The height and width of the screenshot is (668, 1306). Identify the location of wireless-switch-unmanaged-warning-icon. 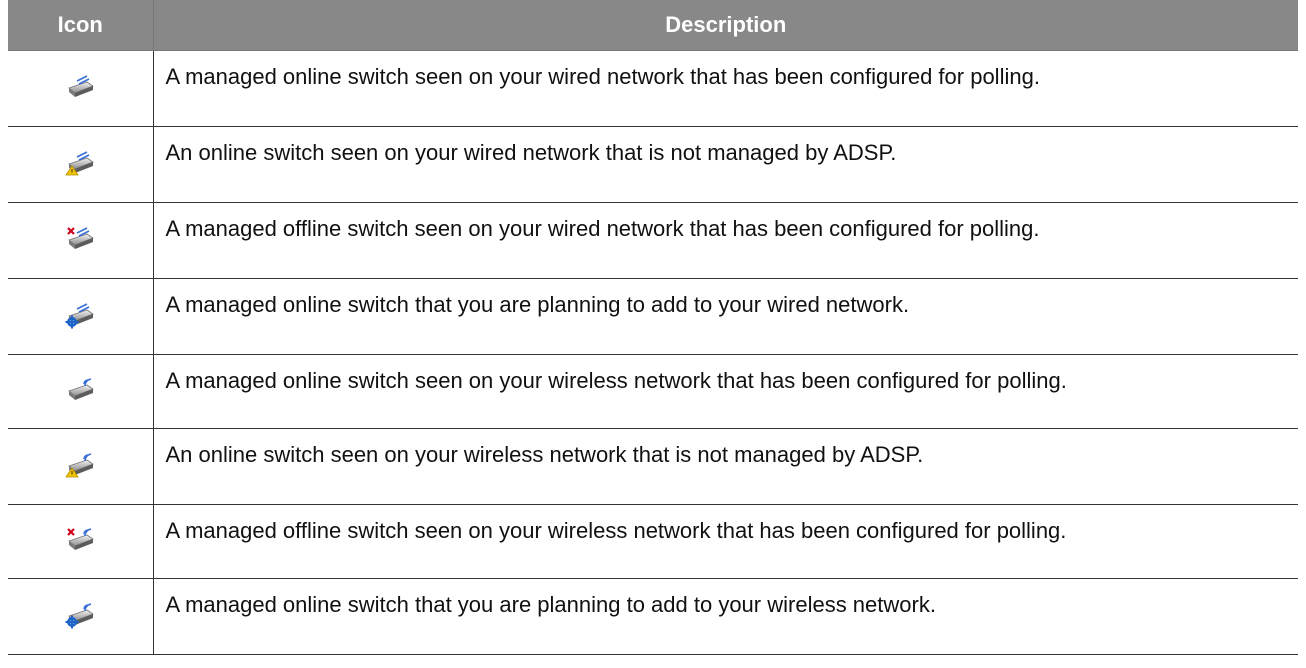
(80, 464).